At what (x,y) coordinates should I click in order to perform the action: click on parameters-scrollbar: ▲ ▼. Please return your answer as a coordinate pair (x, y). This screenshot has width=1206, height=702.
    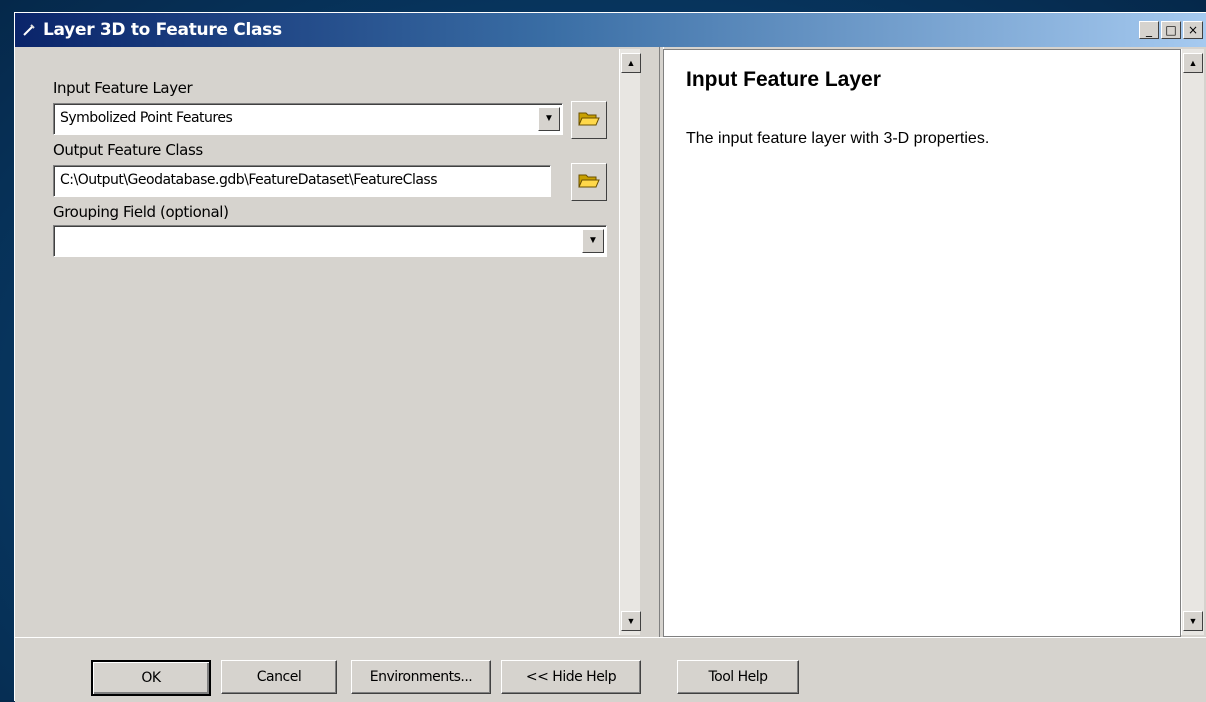
    Looking at the image, I should click on (630, 342).